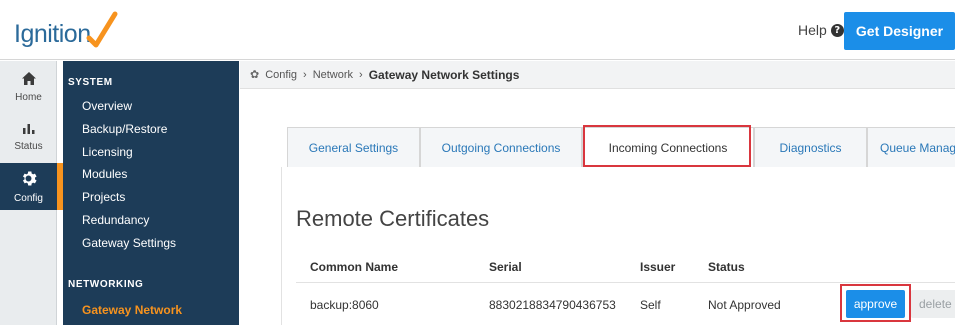 The width and height of the screenshot is (955, 325). What do you see at coordinates (28, 97) in the screenshot?
I see `rail-home-label: Home` at bounding box center [28, 97].